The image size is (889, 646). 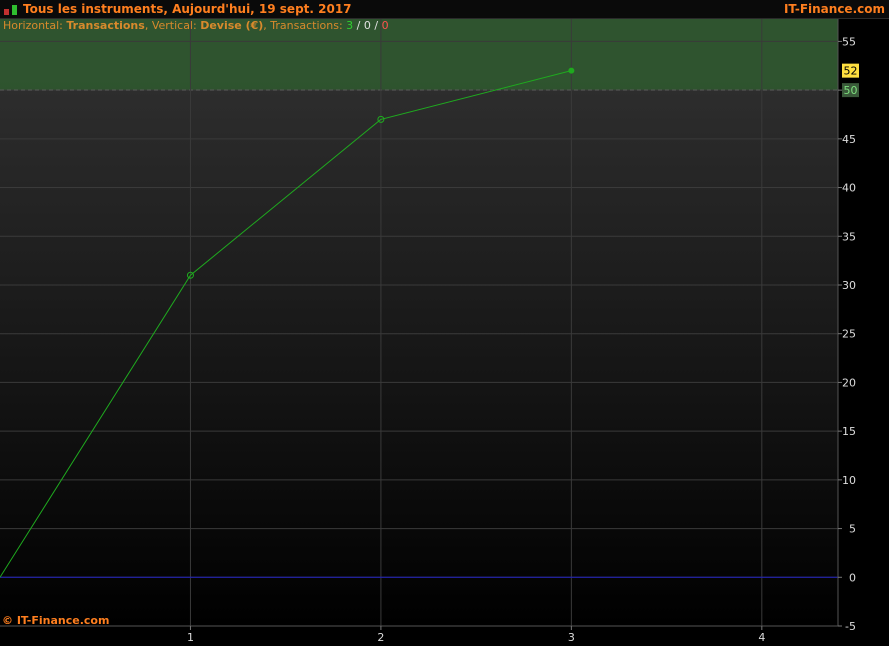 What do you see at coordinates (850, 626) in the screenshot?
I see `y-tick-label: -5` at bounding box center [850, 626].